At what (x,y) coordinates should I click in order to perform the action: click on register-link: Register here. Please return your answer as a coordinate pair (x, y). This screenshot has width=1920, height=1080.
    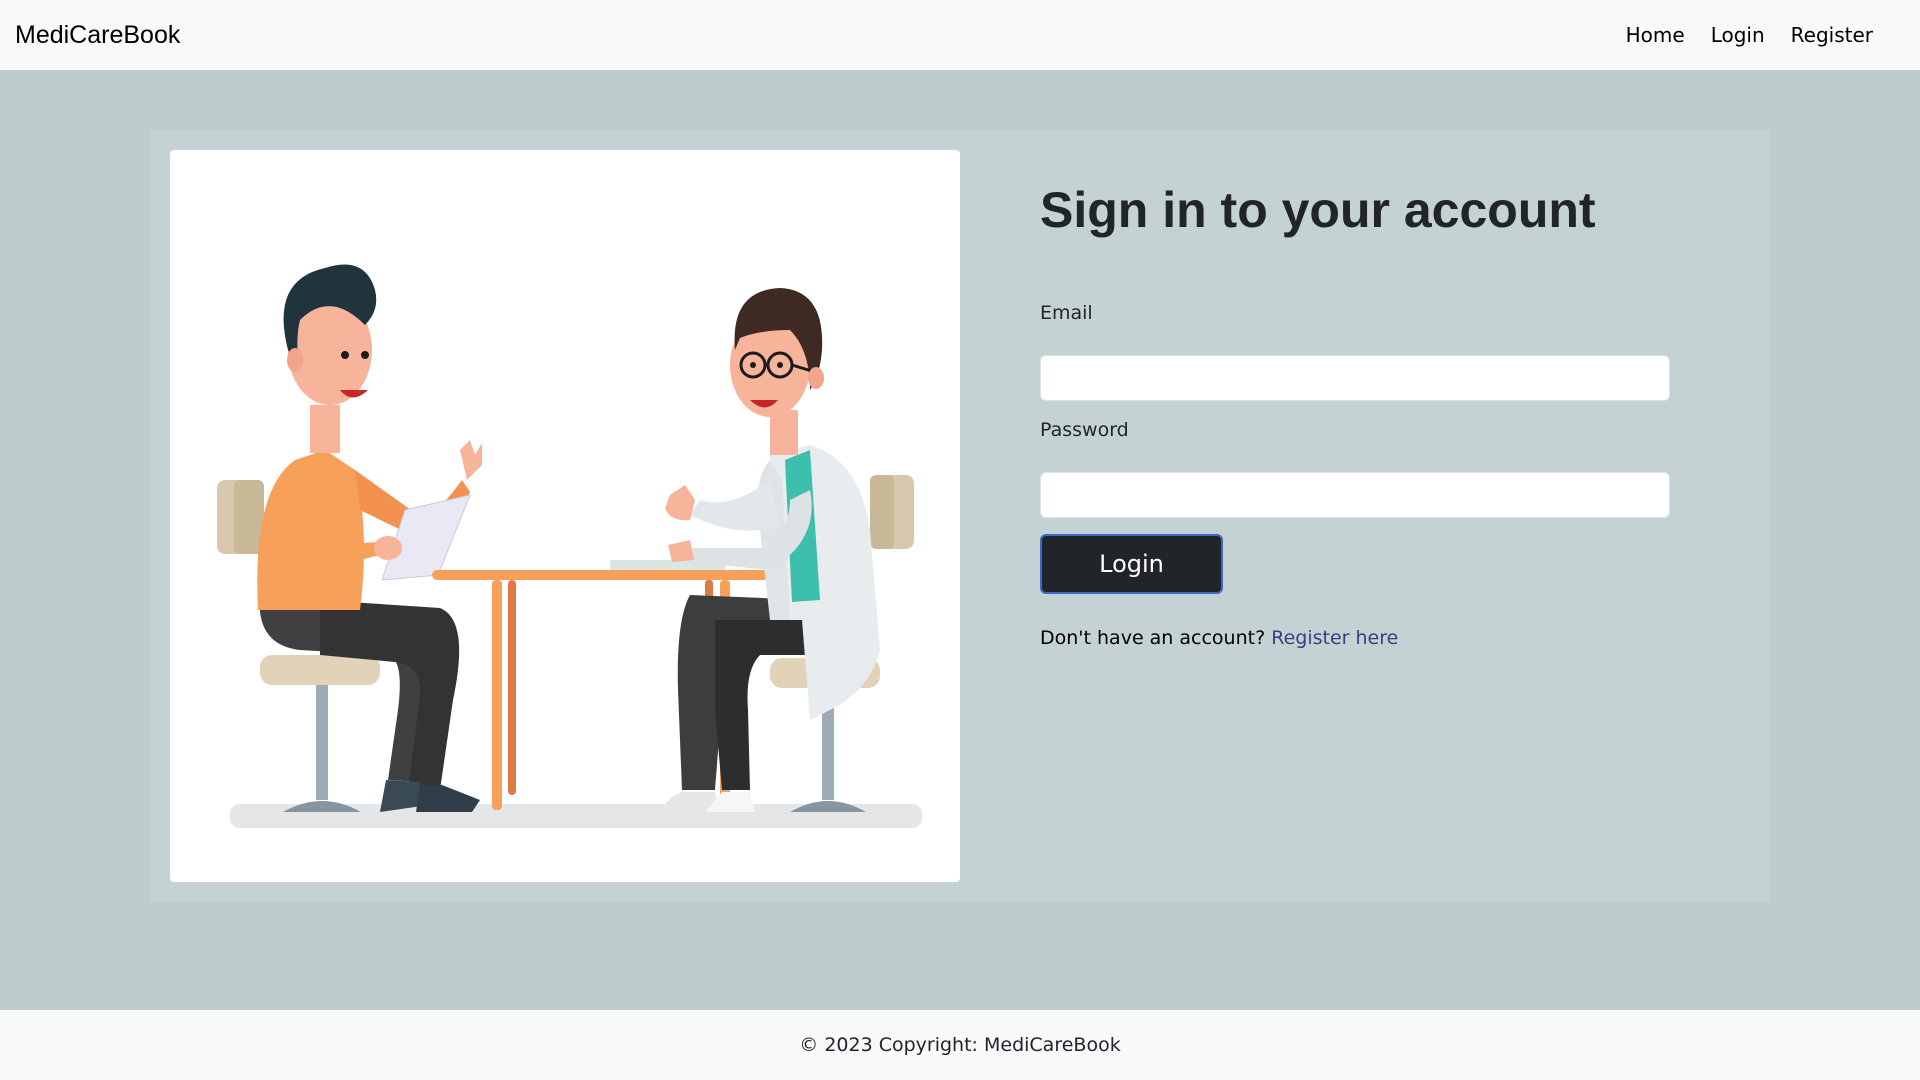
    Looking at the image, I should click on (1334, 638).